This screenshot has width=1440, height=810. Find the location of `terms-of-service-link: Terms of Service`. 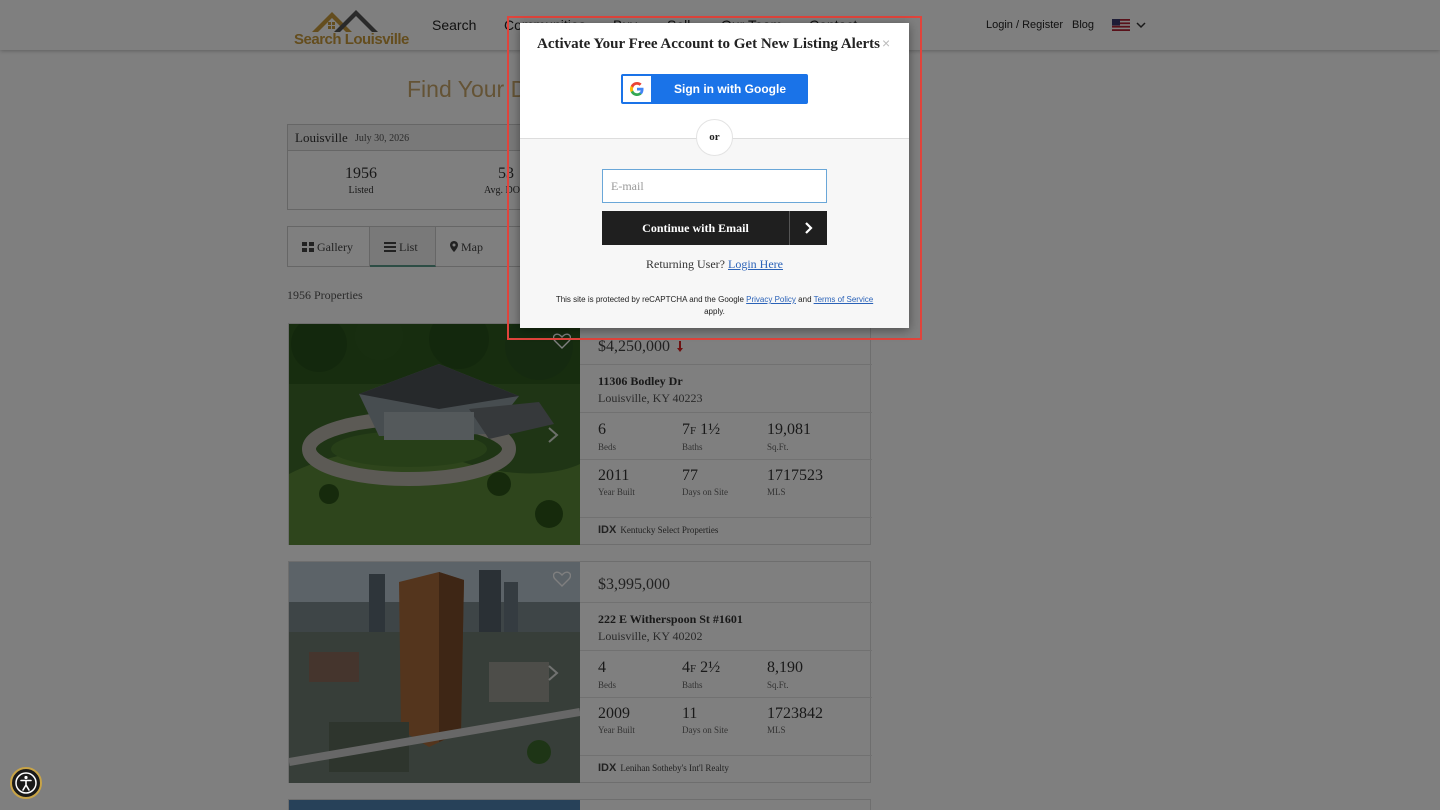

terms-of-service-link: Terms of Service is located at coordinates (844, 299).